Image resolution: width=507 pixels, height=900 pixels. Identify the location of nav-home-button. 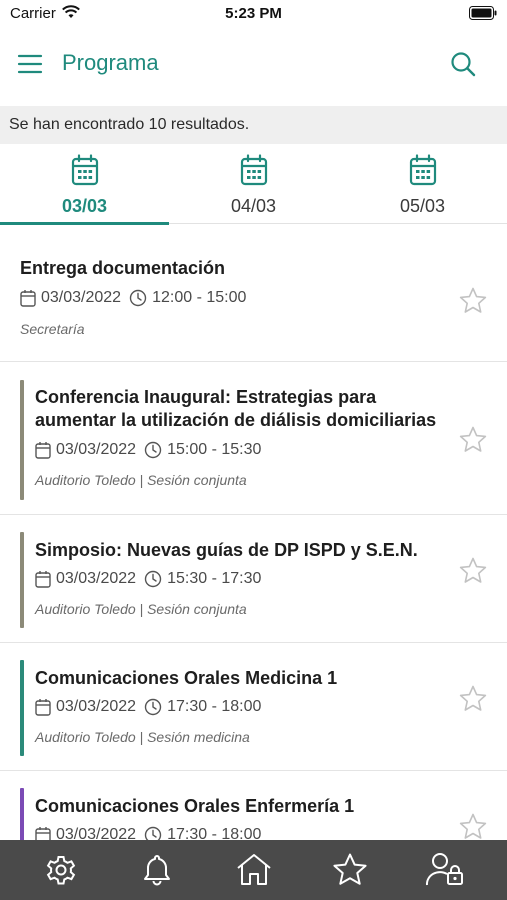
(254, 870).